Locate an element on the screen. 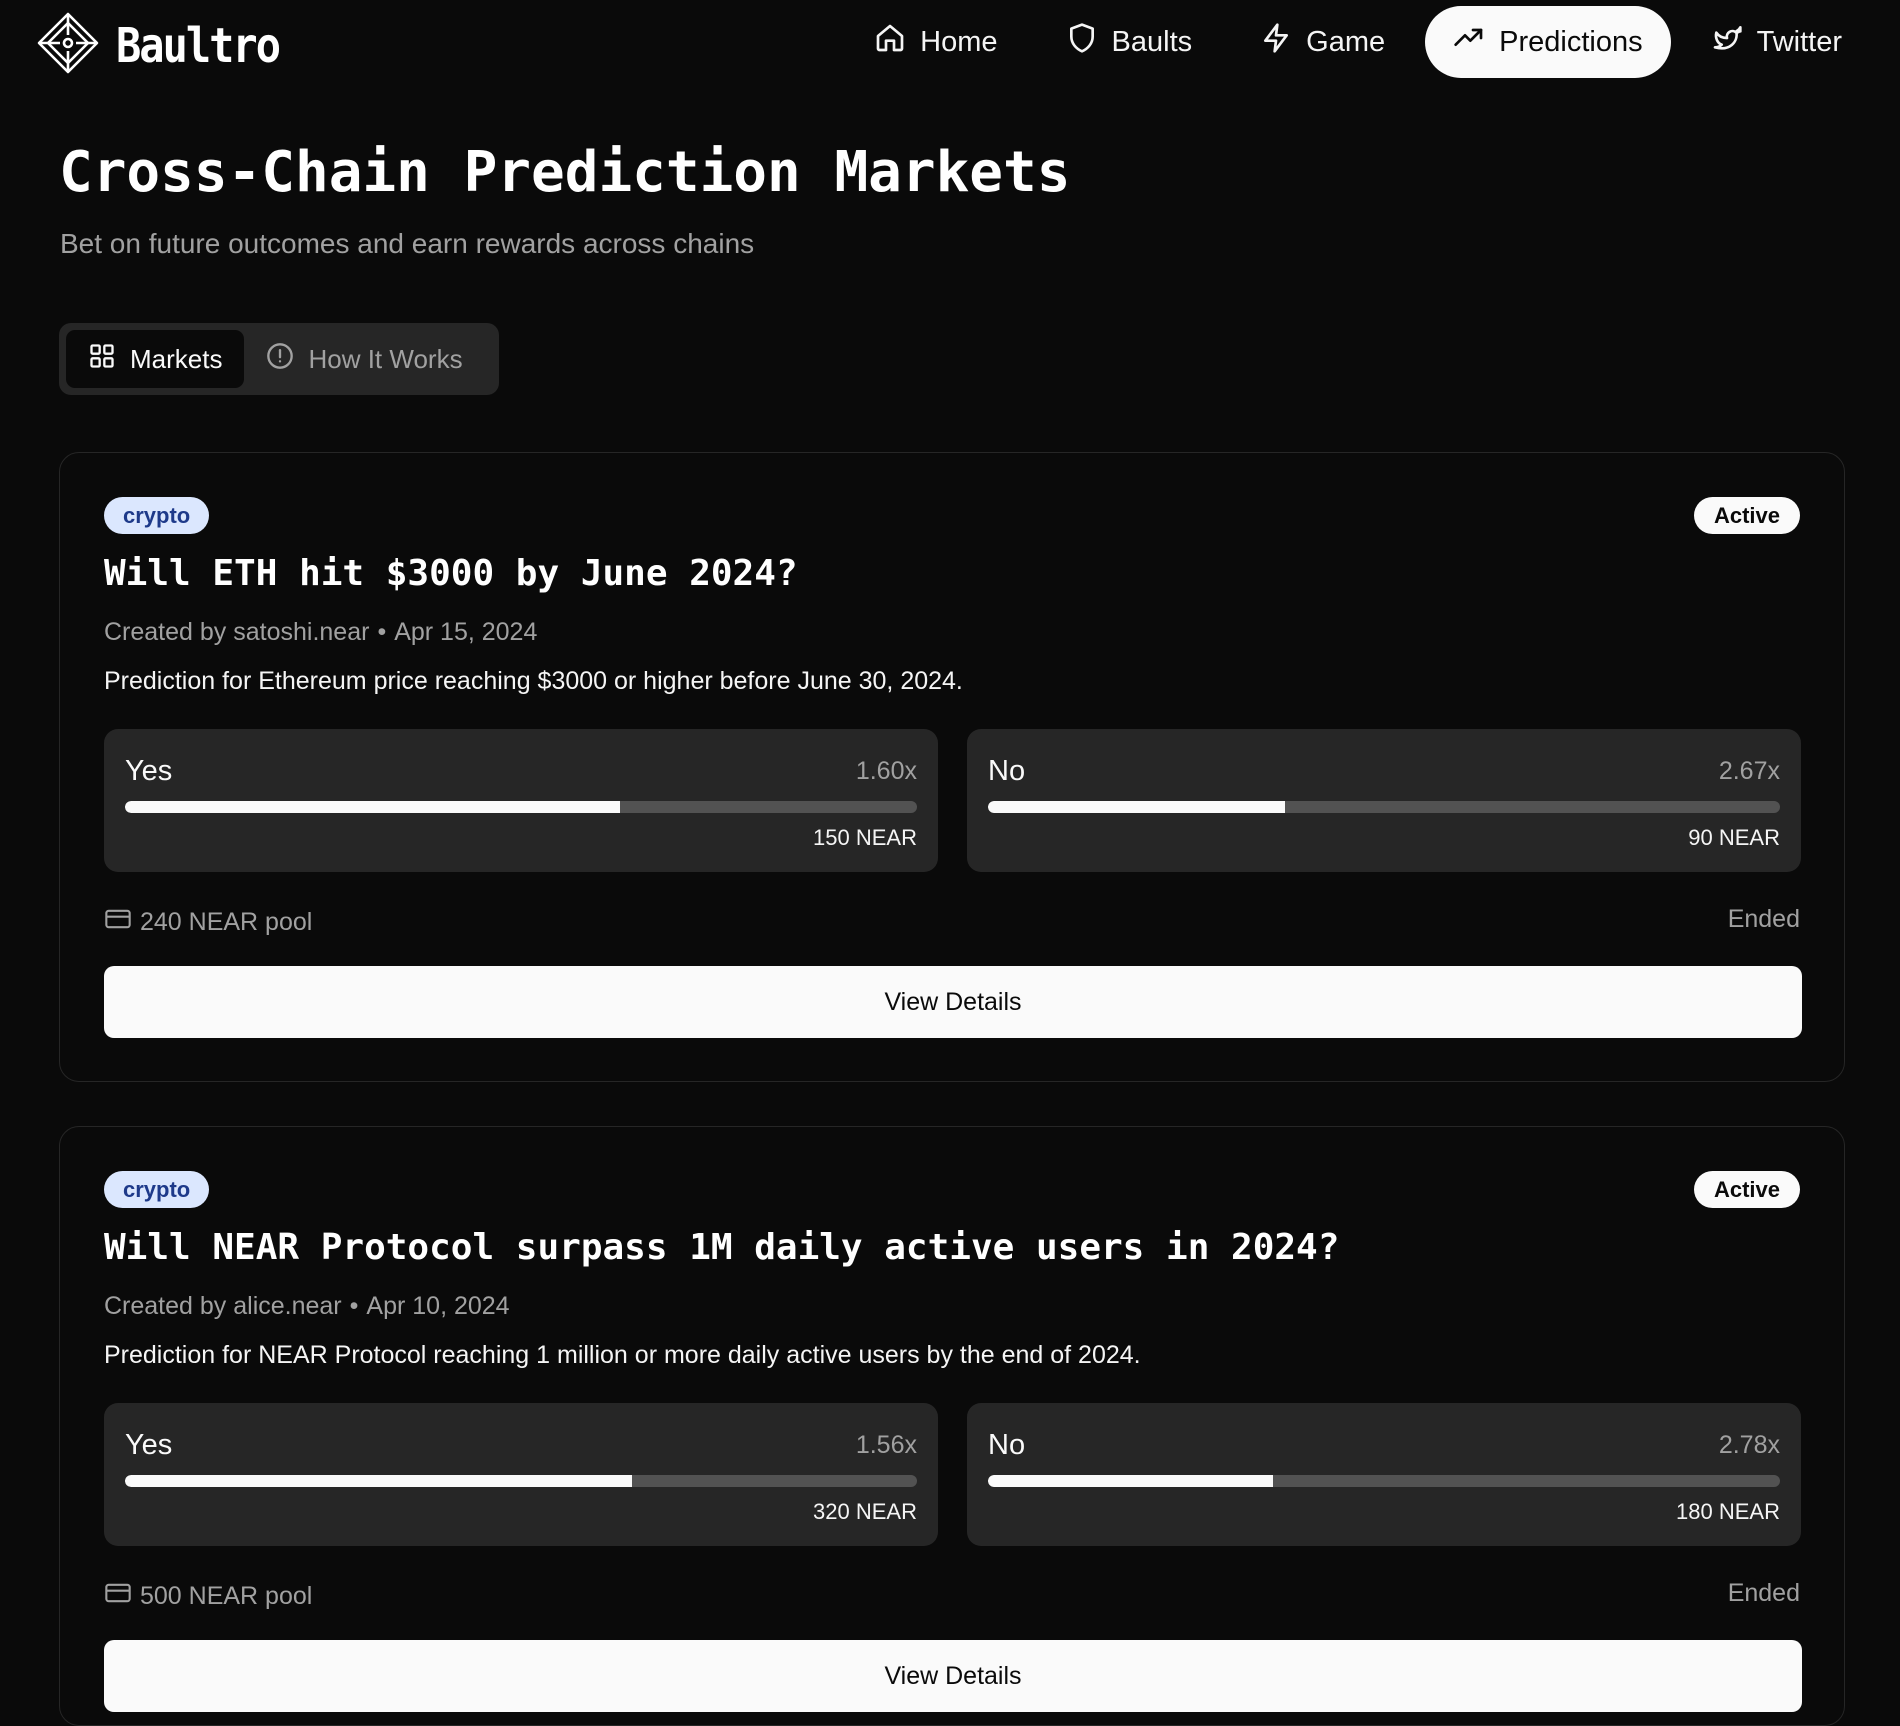 The image size is (1900, 1726). home-icon is located at coordinates (897, 42).